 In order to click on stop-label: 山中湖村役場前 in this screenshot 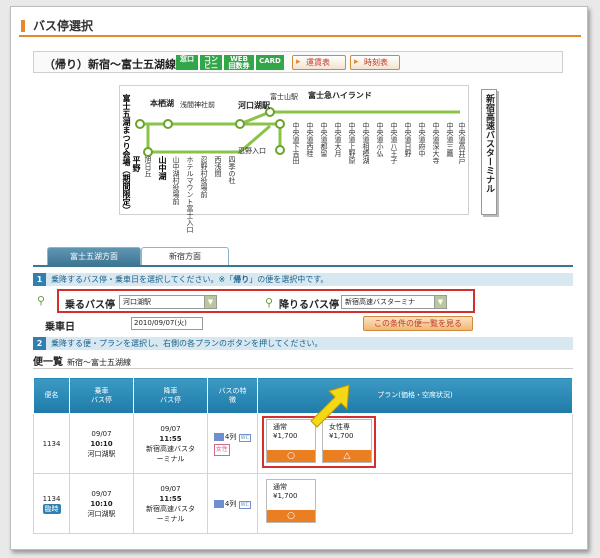, I will do `click(176, 180)`.